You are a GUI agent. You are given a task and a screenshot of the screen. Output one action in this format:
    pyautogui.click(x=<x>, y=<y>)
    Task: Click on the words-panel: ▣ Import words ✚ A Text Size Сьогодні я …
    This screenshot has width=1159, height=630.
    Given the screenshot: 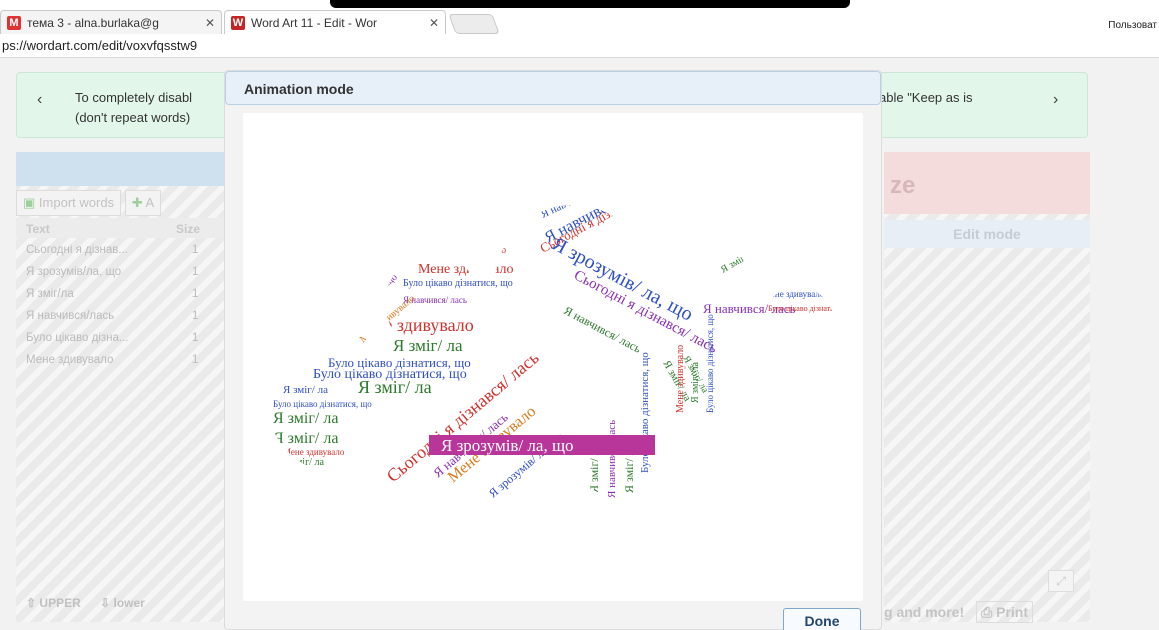 What is the action you would take?
    pyautogui.click(x=120, y=387)
    